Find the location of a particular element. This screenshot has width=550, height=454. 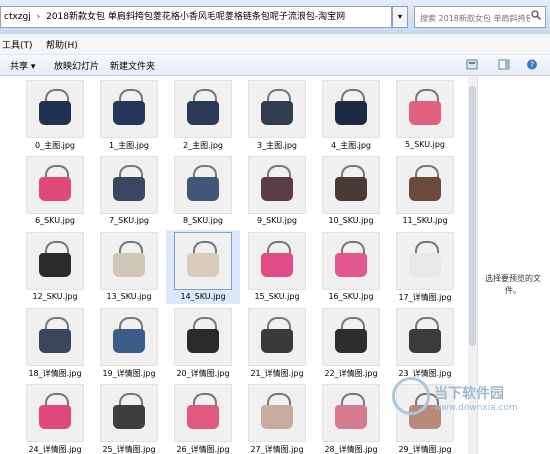

search-icon is located at coordinates (536, 15).